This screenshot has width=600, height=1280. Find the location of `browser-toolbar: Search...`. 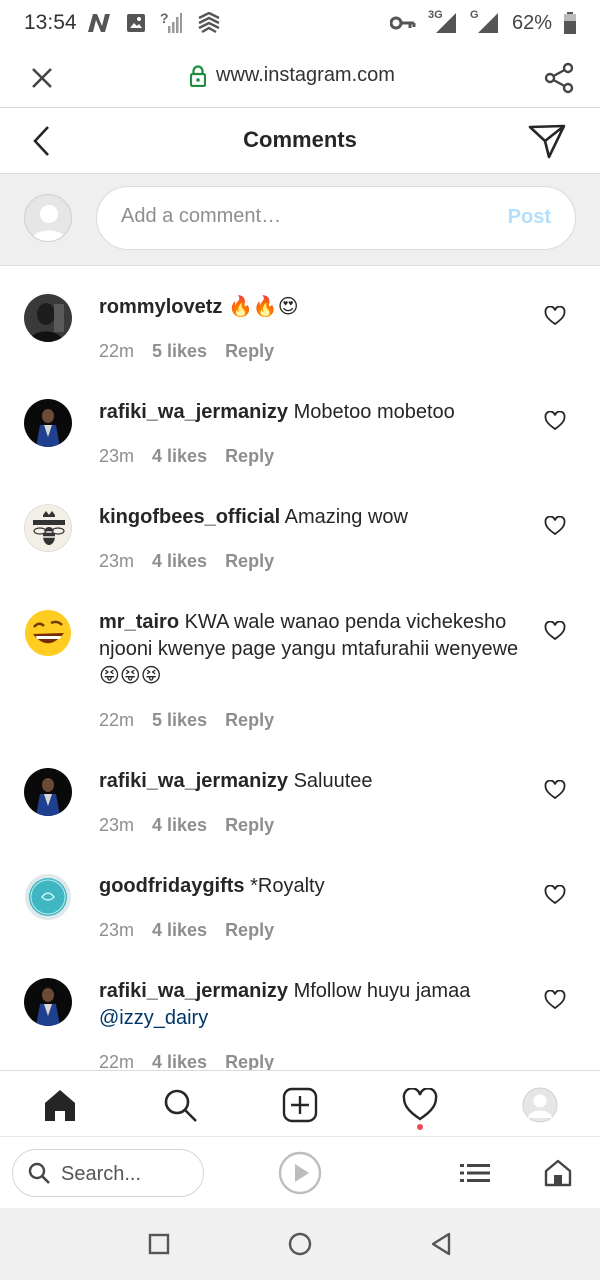

browser-toolbar: Search... is located at coordinates (300, 1172).